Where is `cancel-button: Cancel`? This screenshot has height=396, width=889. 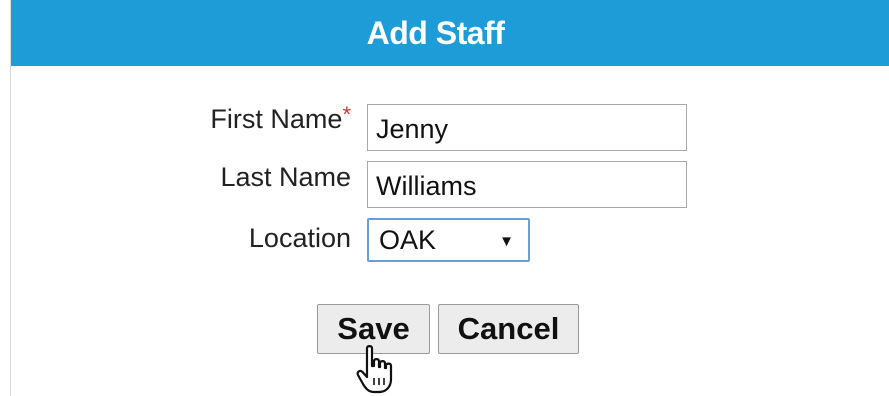
cancel-button: Cancel is located at coordinates (508, 329).